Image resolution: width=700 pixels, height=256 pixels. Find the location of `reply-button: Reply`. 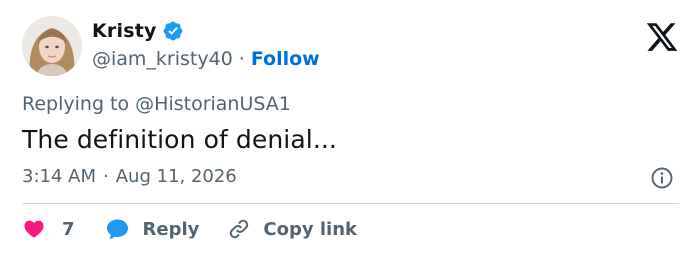

reply-button: Reply is located at coordinates (152, 229).